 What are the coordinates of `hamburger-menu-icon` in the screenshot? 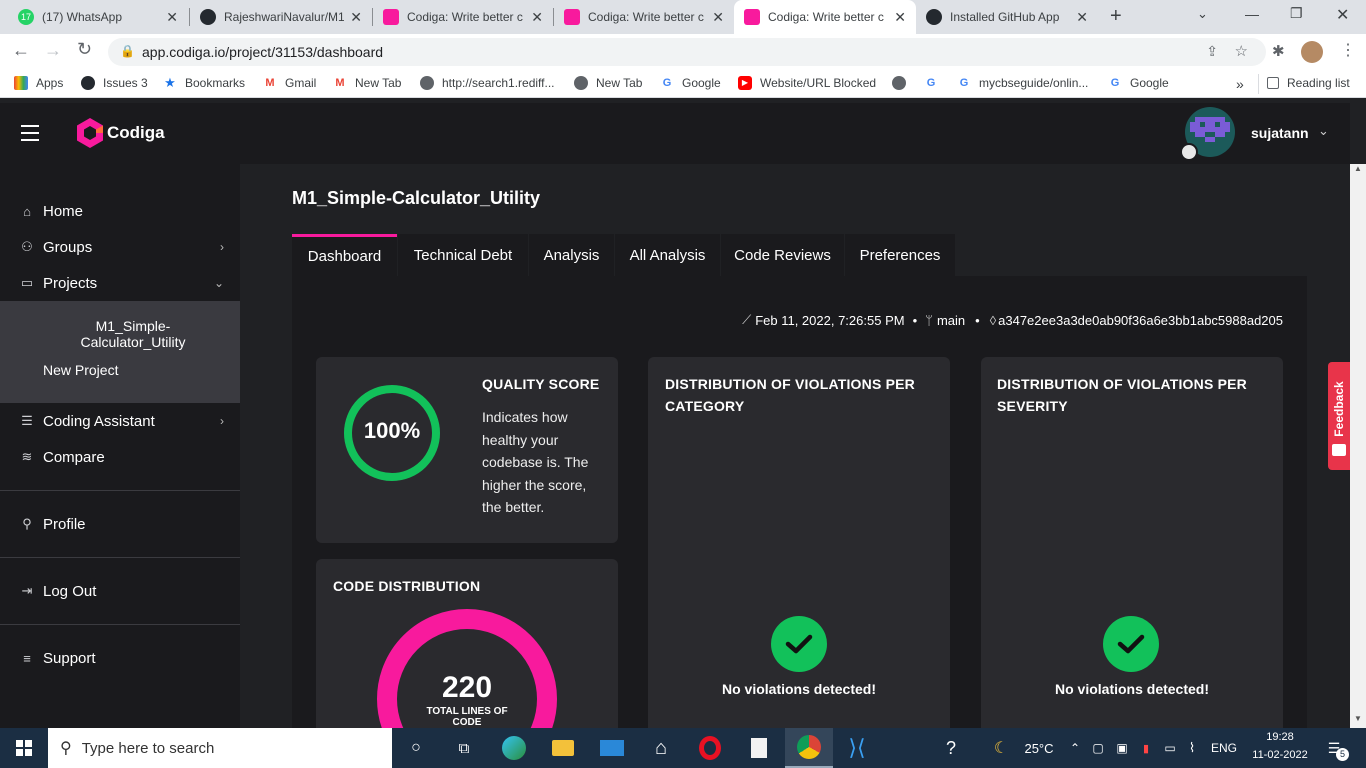 It's located at (30, 133).